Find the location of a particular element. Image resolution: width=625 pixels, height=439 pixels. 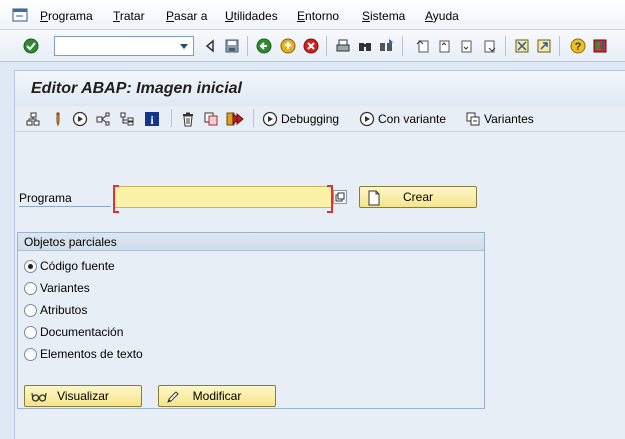

new-document-icon is located at coordinates (374, 198).